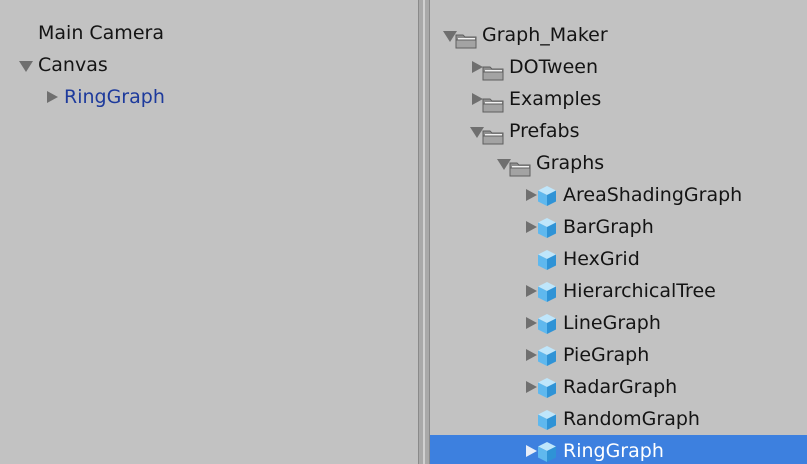 The height and width of the screenshot is (464, 807). I want to click on project-prefab-item: LineGraph, so click(618, 323).